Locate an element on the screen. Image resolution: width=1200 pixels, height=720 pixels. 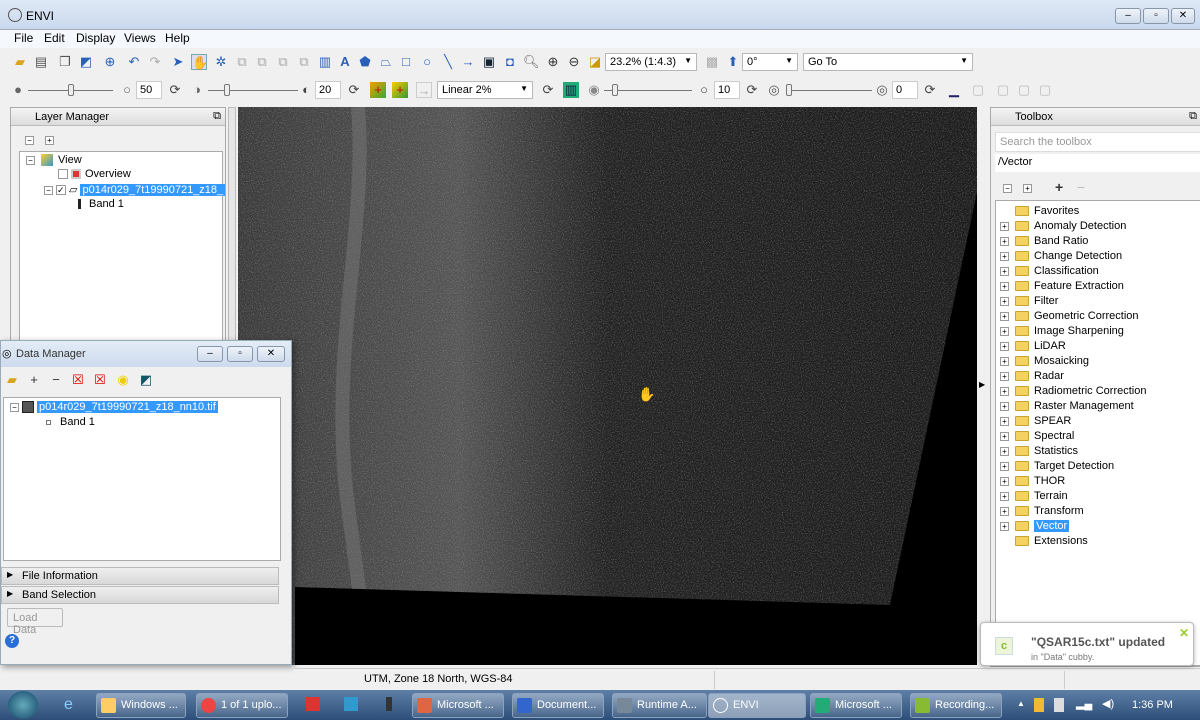
toolbox-item: + Image Sharpening is located at coordinates (1062, 331).